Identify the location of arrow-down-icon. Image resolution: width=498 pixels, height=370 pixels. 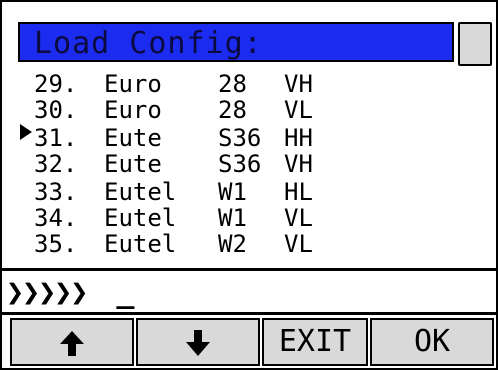
(198, 343).